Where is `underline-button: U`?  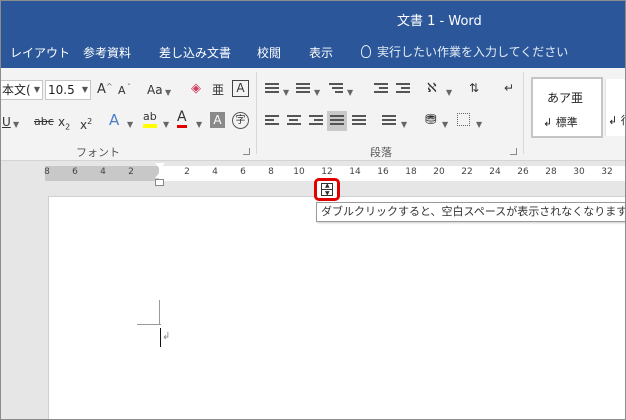
underline-button: U is located at coordinates (6, 122).